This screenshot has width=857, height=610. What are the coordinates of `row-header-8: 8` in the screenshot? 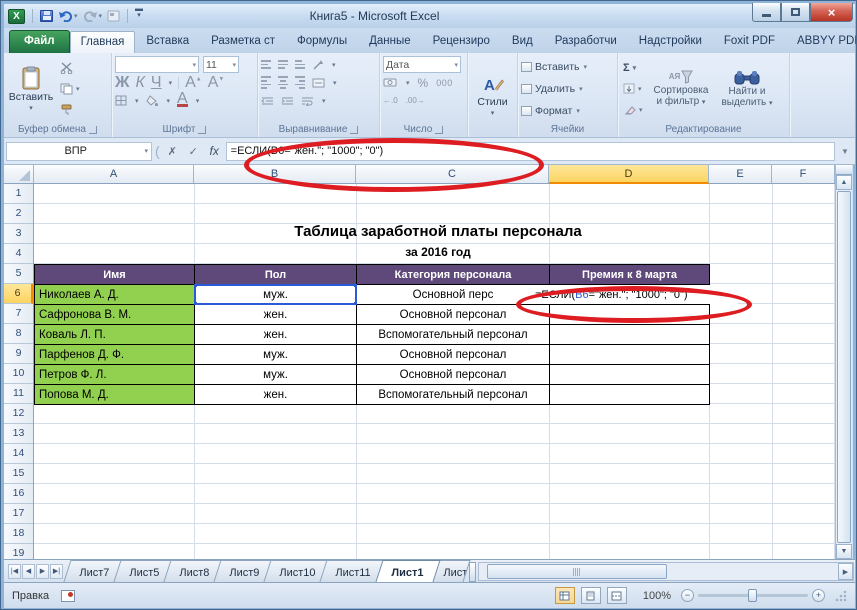 It's located at (18, 334).